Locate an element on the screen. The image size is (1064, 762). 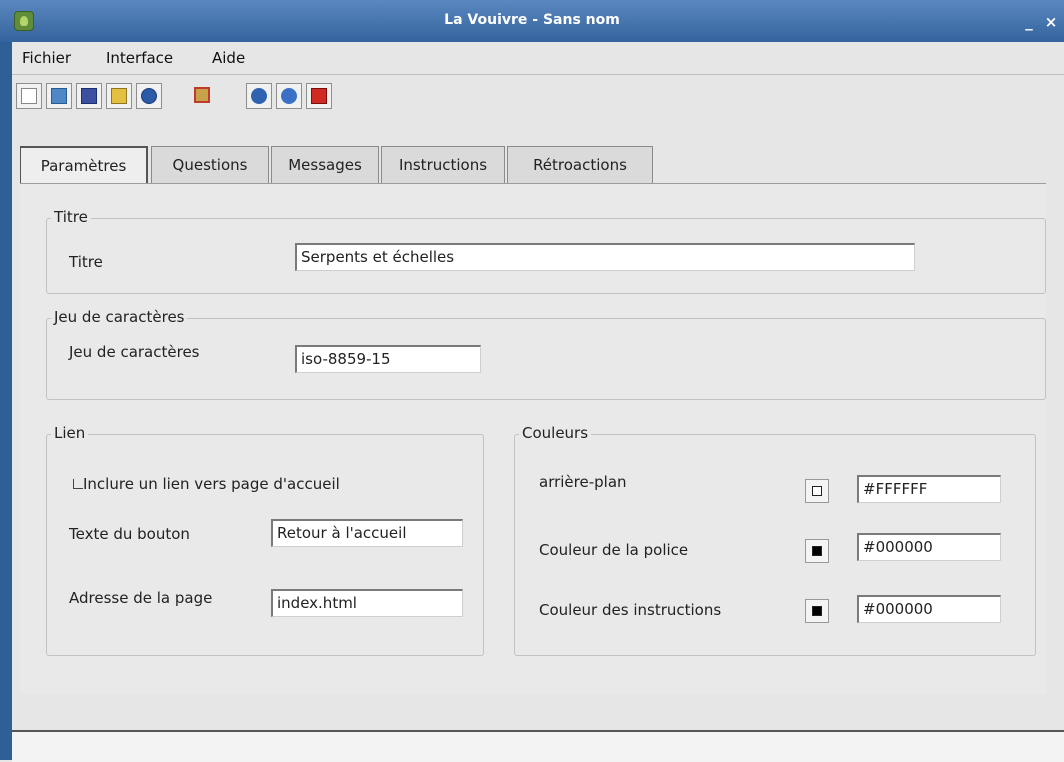
new-document-icon is located at coordinates (29, 96).